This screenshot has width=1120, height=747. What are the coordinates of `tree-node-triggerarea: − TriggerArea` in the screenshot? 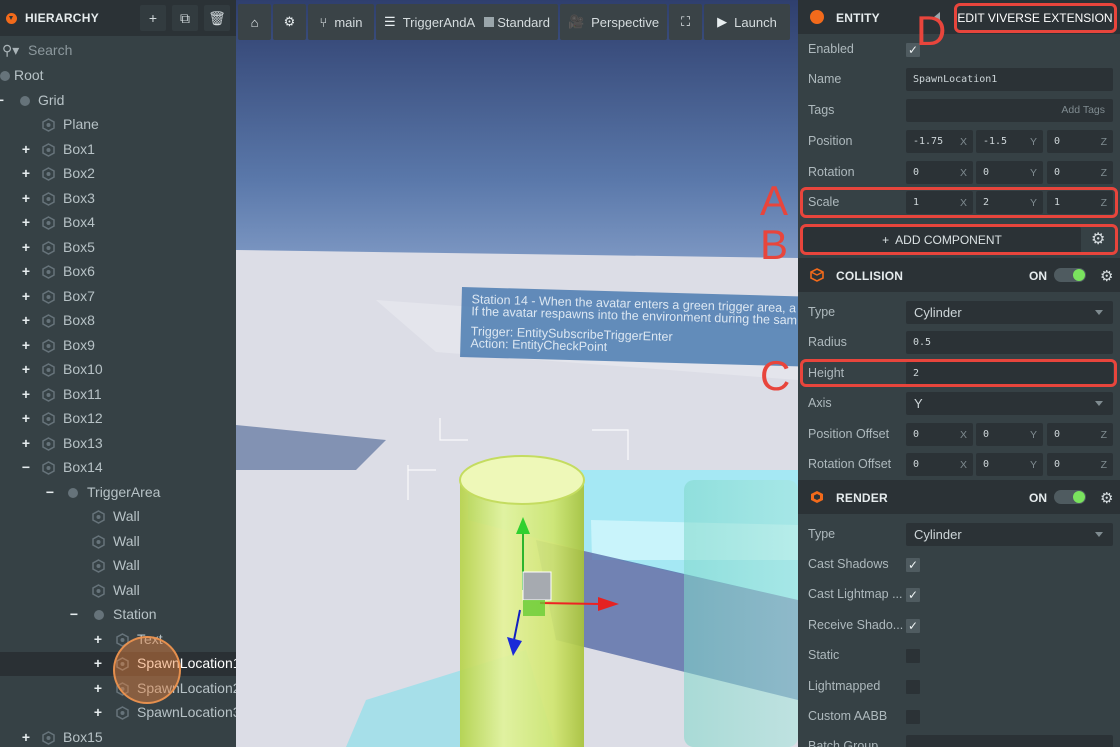 It's located at (118, 493).